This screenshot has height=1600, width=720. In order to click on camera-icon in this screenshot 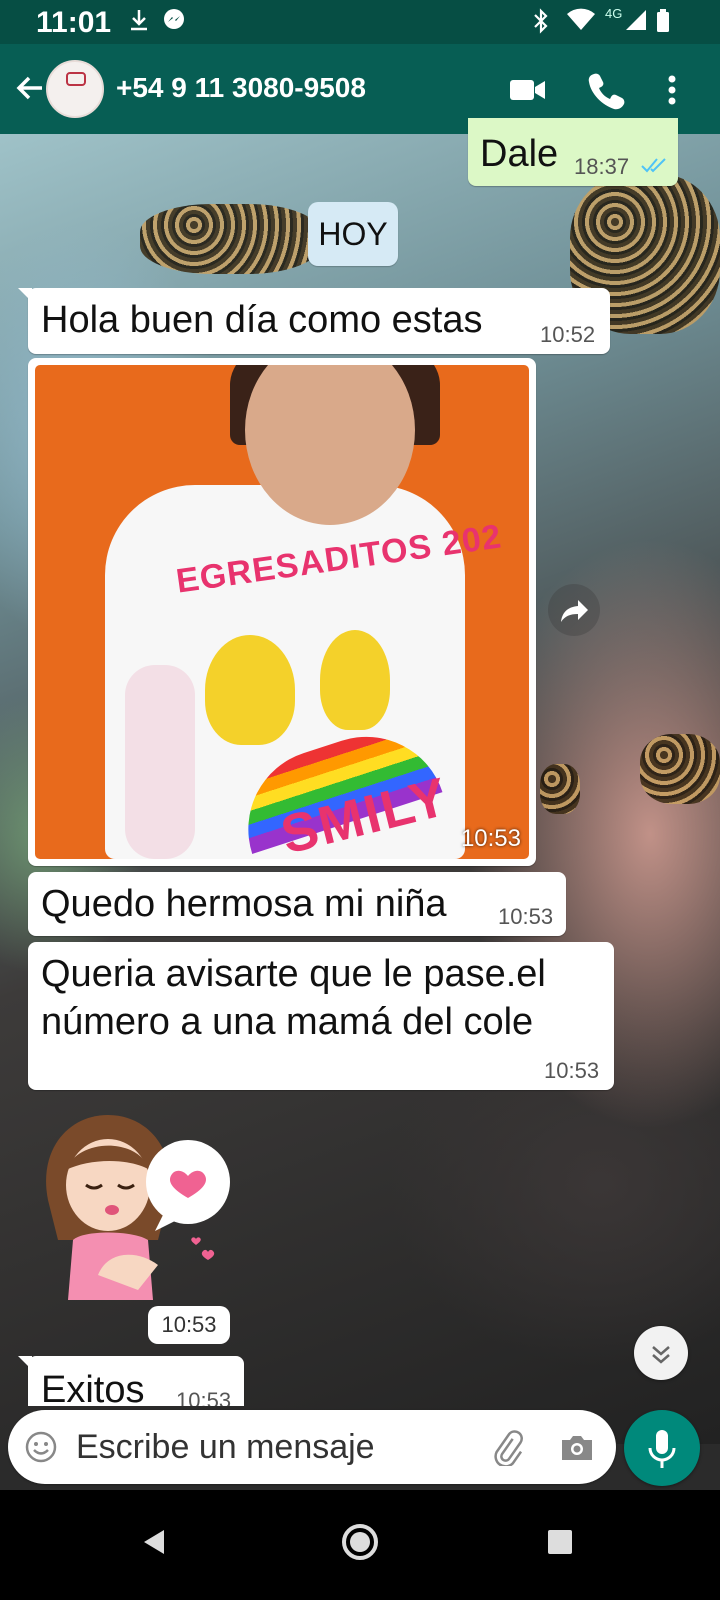, I will do `click(577, 1447)`.